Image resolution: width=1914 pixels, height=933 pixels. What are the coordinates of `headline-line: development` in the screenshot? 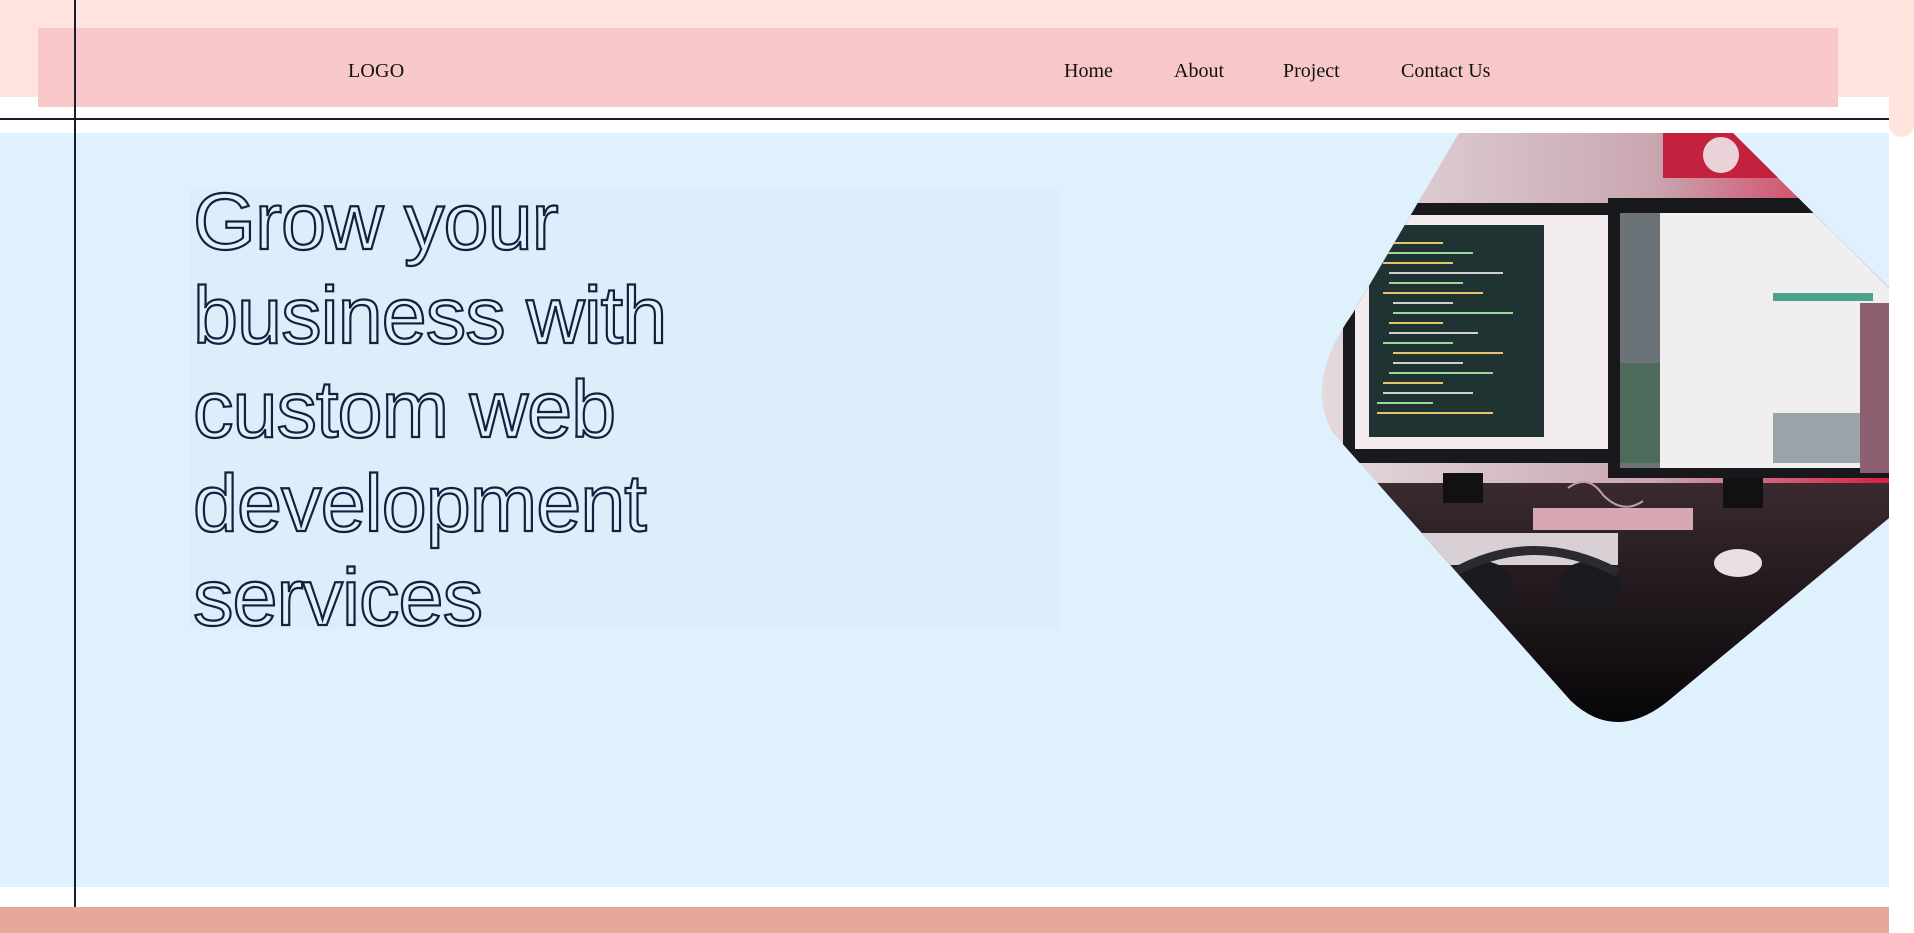 It's located at (420, 504).